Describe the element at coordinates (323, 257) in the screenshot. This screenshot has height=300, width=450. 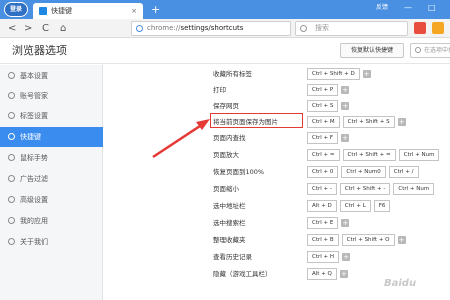
I see `shortcut-key-field: Ctrl + H` at that location.